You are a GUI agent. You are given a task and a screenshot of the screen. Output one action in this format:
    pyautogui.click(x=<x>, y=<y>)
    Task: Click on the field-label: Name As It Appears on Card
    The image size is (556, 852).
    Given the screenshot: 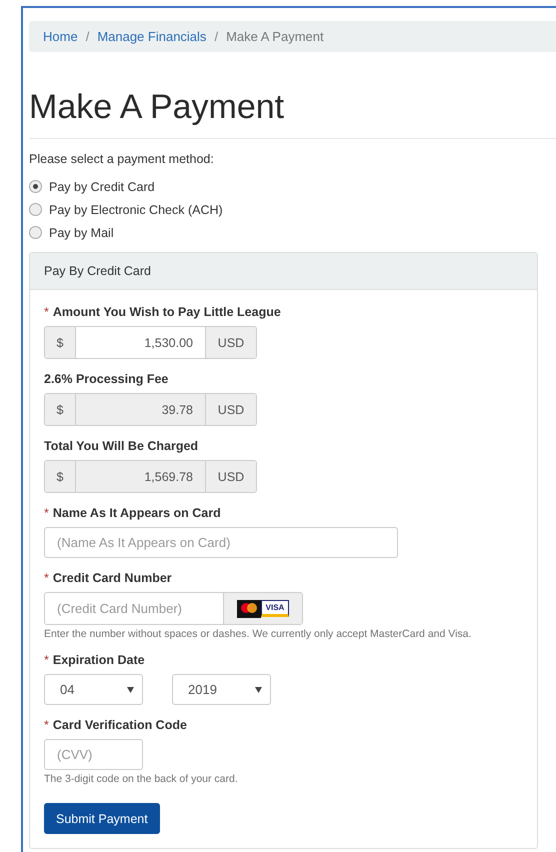 What is the action you would take?
    pyautogui.click(x=136, y=513)
    